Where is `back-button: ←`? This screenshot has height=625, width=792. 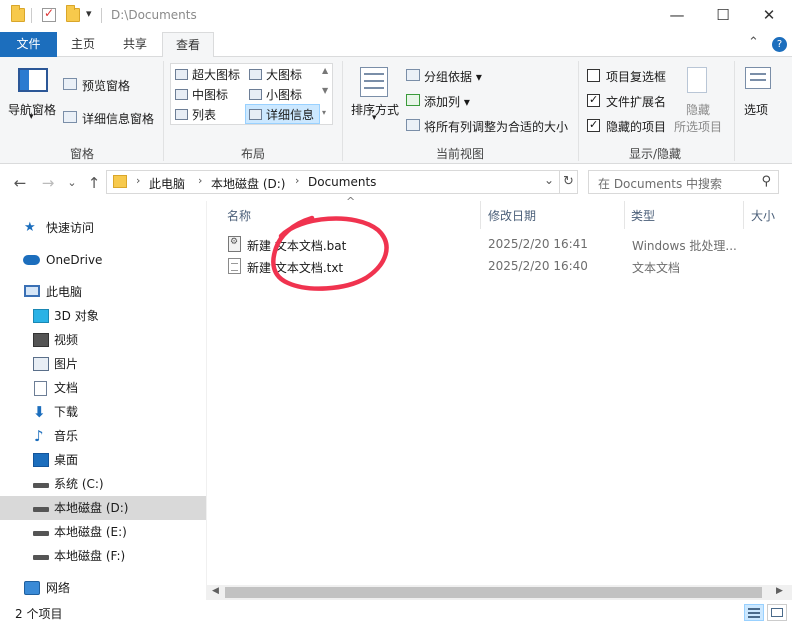
back-button: ← is located at coordinates (20, 183).